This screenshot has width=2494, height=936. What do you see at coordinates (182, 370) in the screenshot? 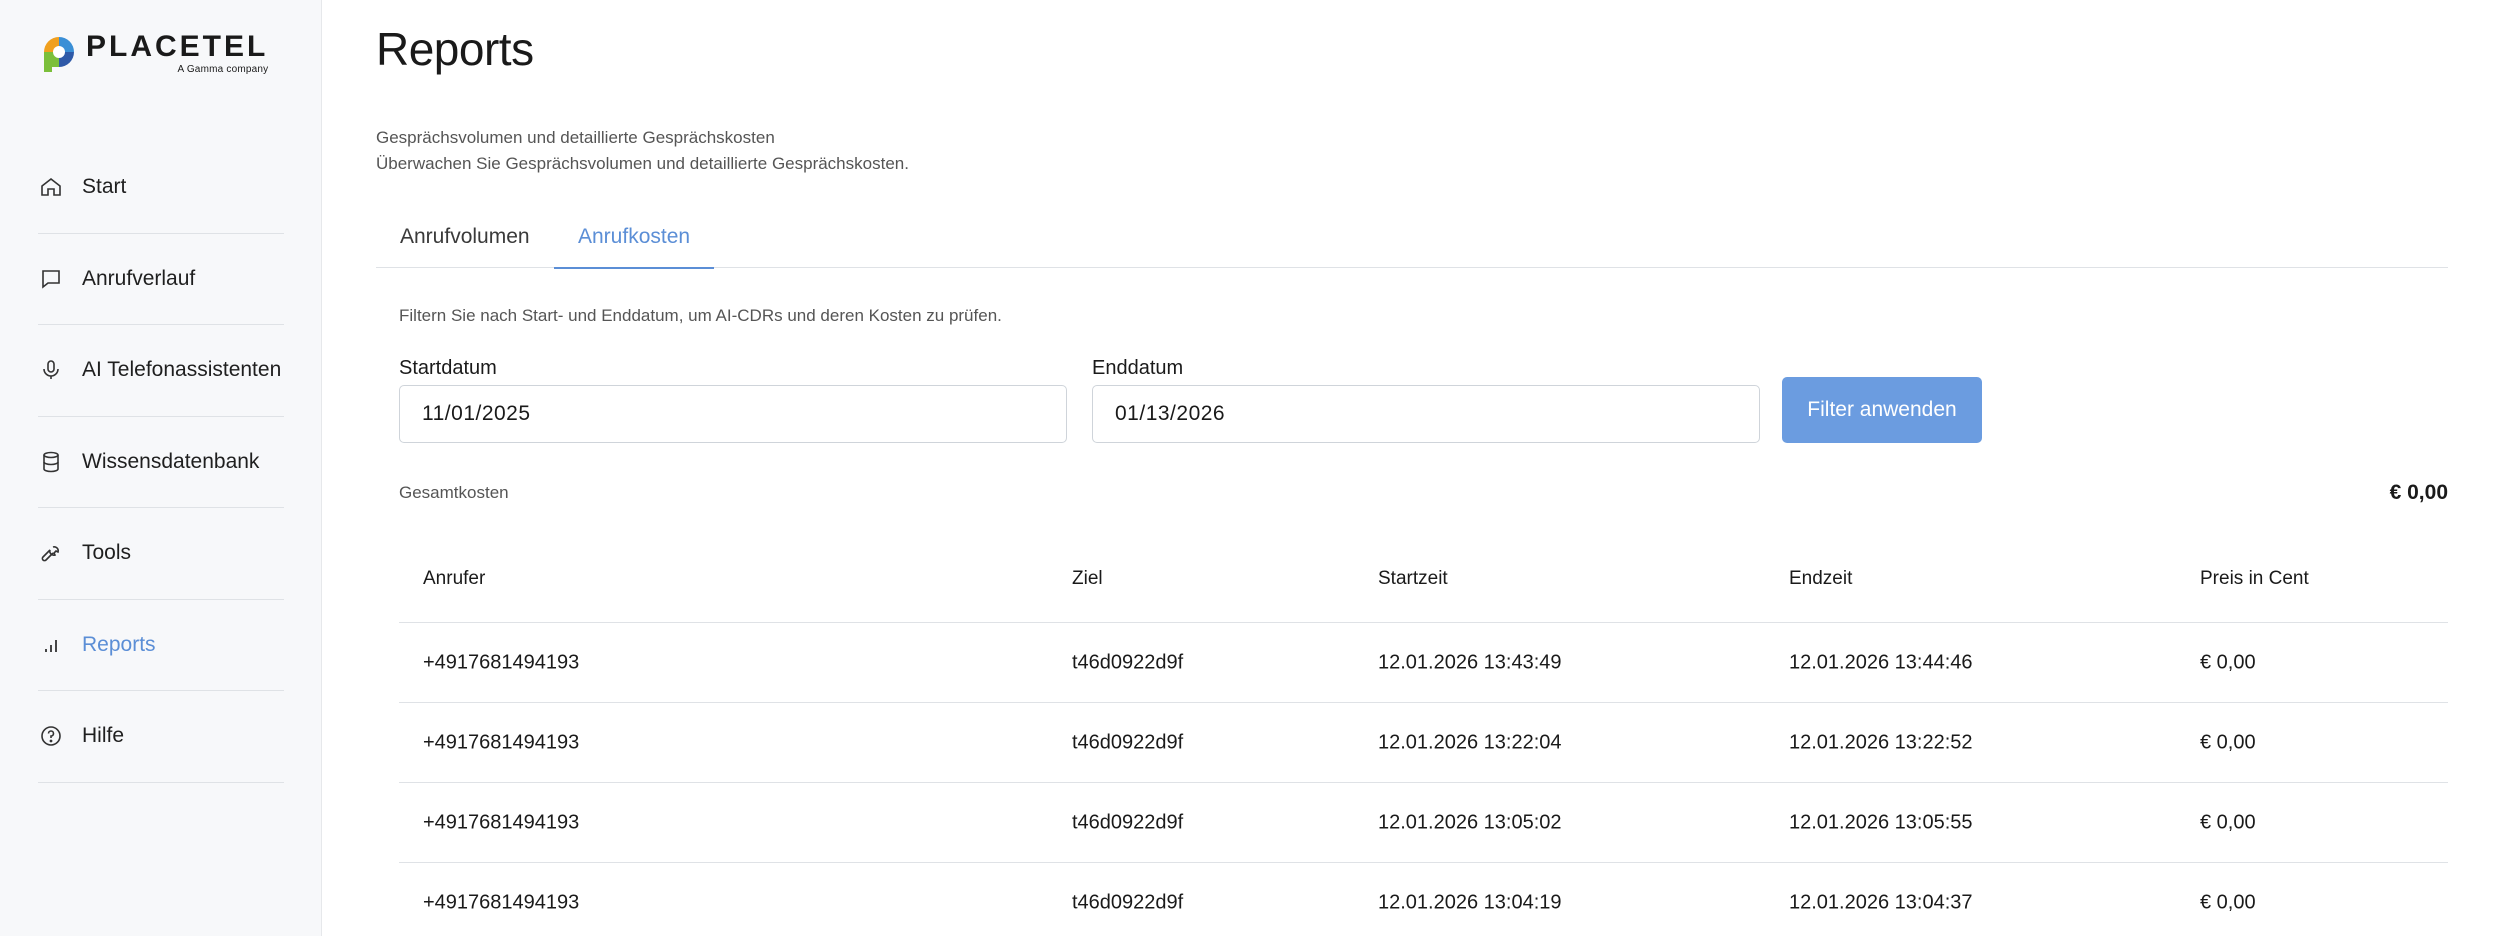
I see `sidebar-item-label: AI Telefonassistenten` at bounding box center [182, 370].